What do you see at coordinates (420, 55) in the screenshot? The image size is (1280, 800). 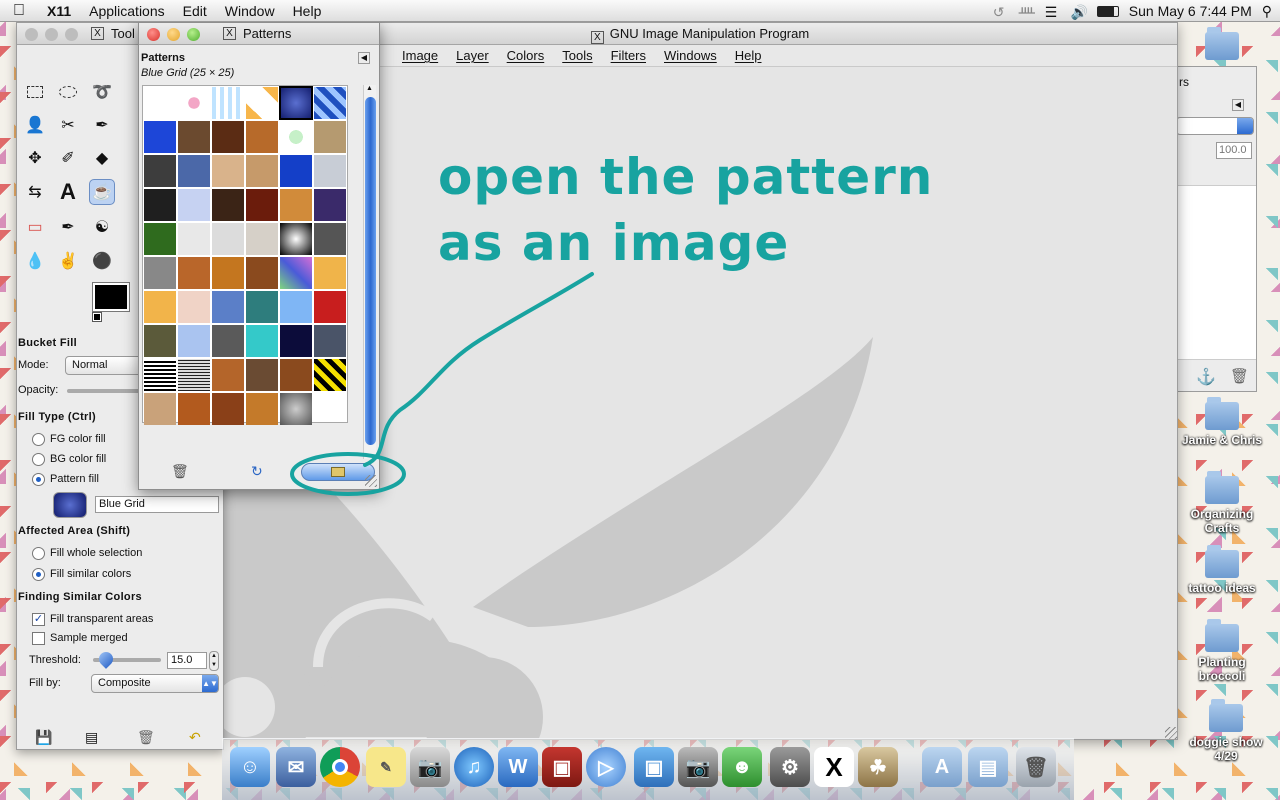 I see `menu-image: Image` at bounding box center [420, 55].